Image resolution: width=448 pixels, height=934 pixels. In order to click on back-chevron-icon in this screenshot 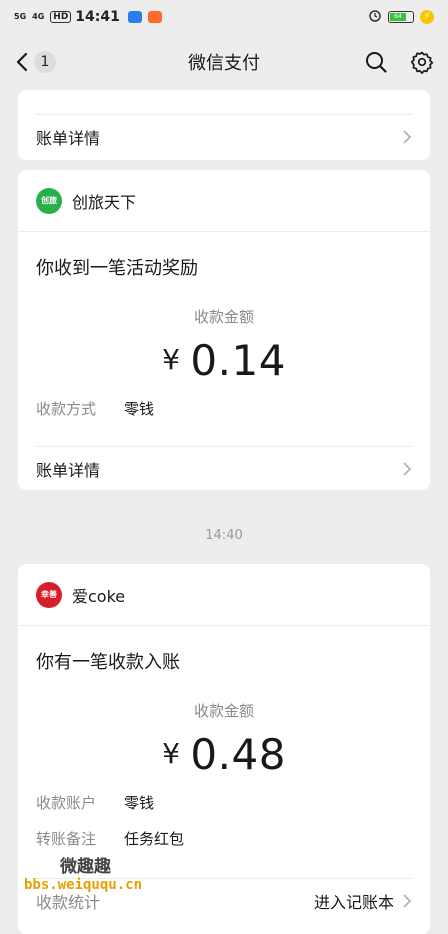, I will do `click(22, 62)`.